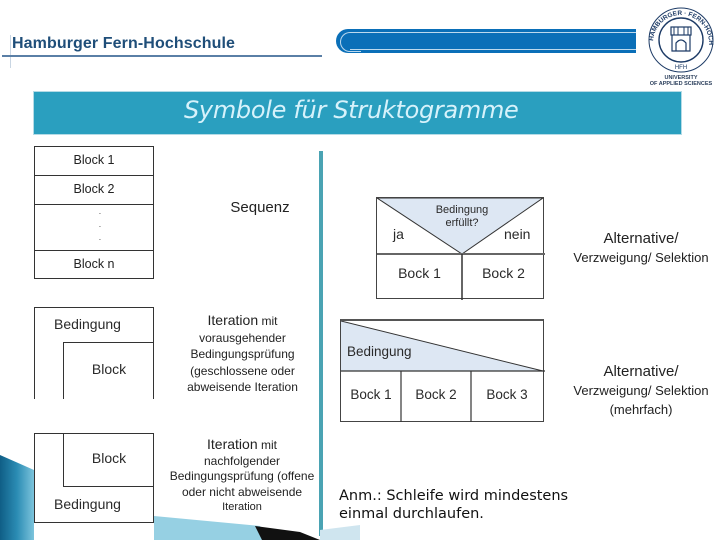  I want to click on multi-alternative-condition: Bedingung, so click(379, 351).